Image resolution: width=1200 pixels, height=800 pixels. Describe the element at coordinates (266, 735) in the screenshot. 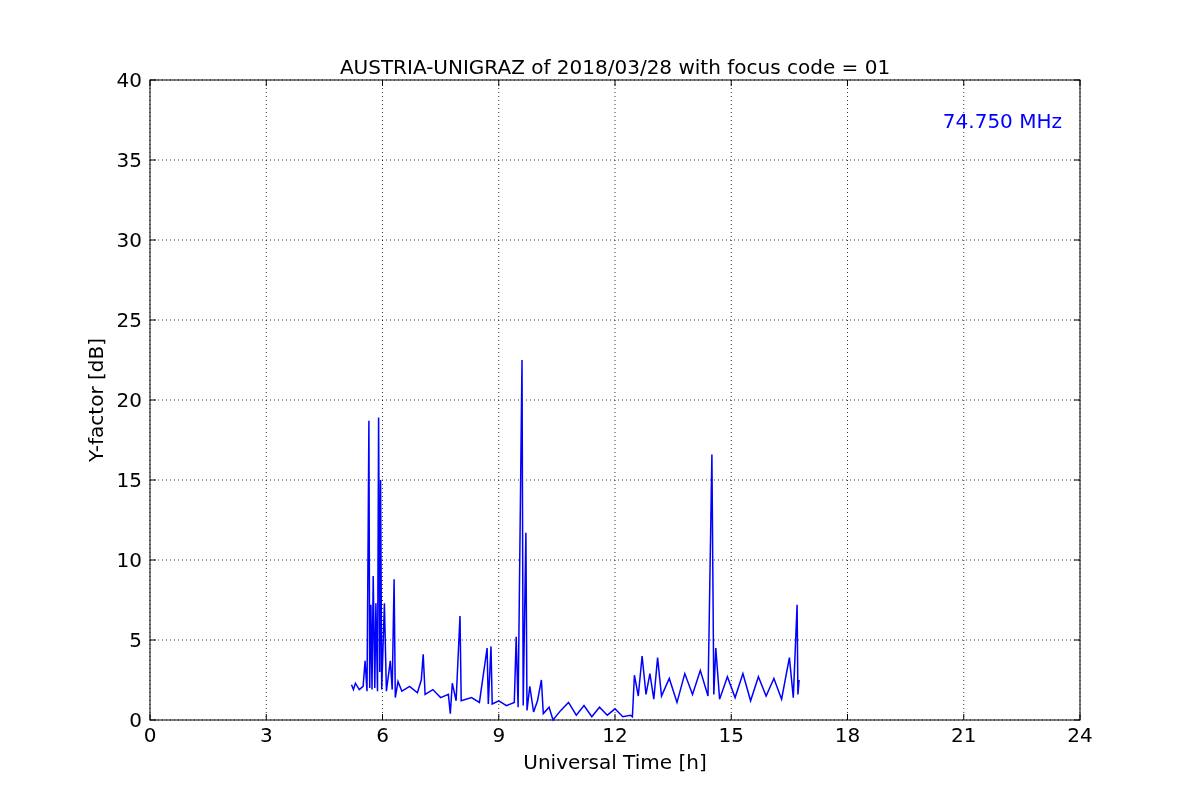

I see `x-tick-label: 3` at that location.